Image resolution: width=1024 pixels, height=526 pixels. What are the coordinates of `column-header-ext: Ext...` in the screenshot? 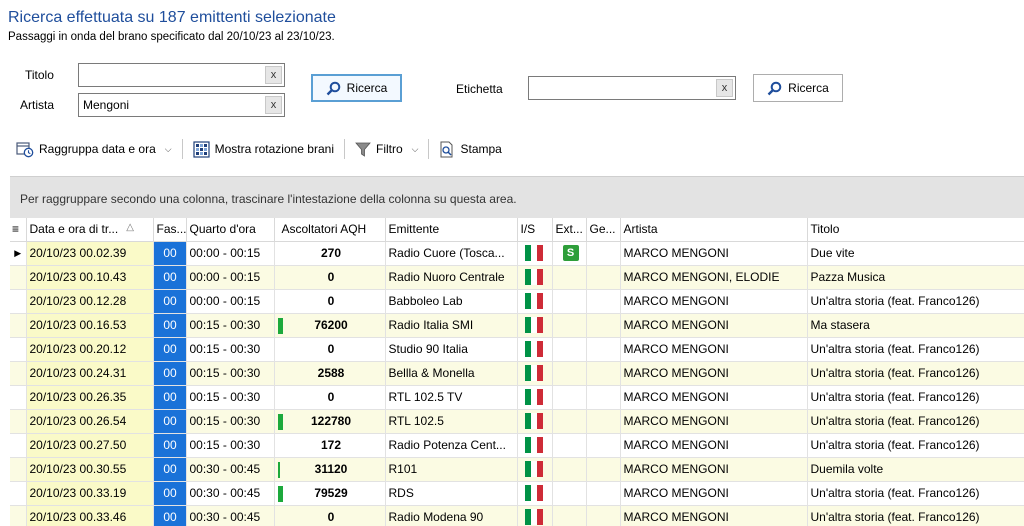 It's located at (569, 230).